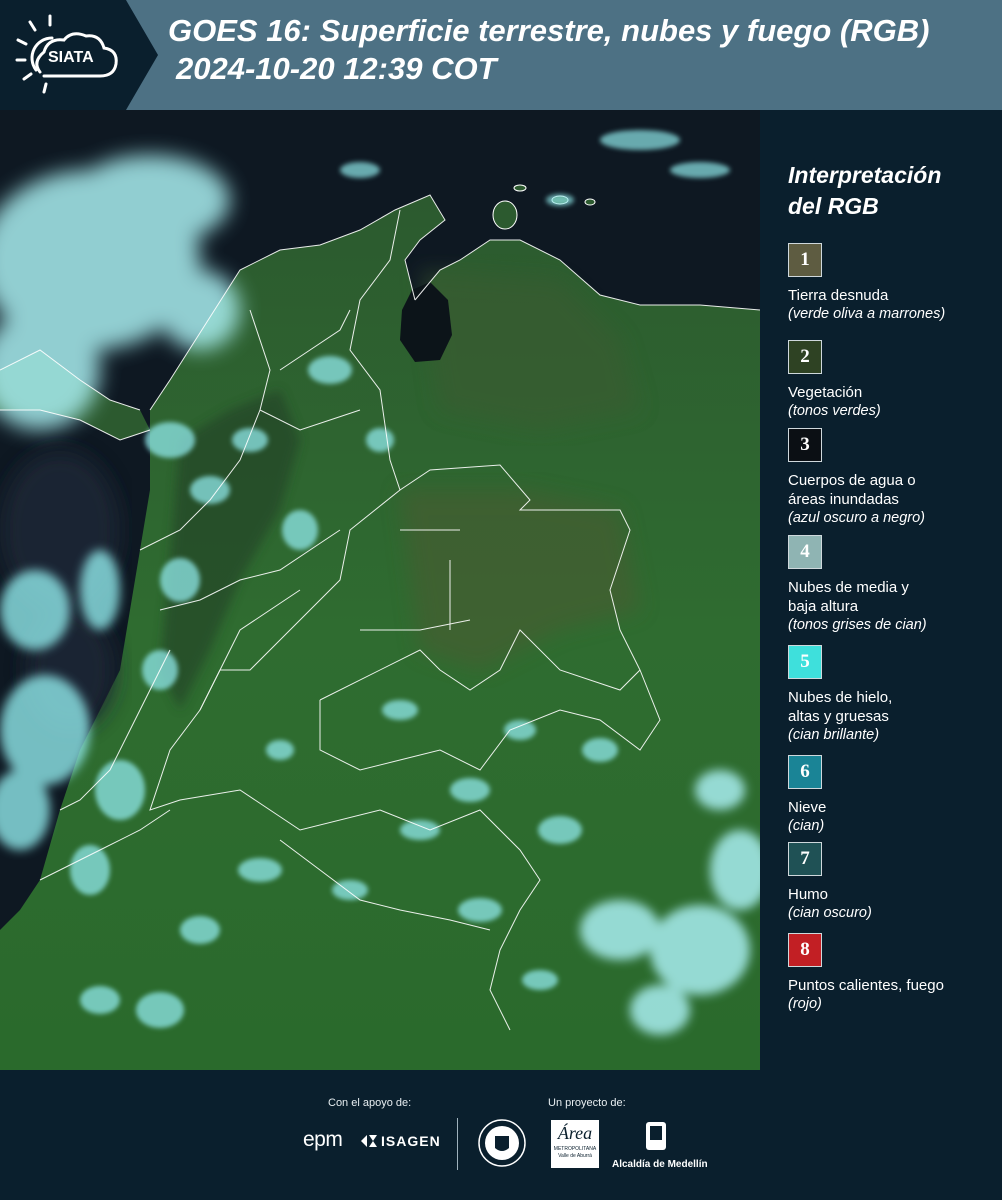 This screenshot has height=1200, width=1002. What do you see at coordinates (865, 175) in the screenshot?
I see `legend-title-line-1: Interpretación` at bounding box center [865, 175].